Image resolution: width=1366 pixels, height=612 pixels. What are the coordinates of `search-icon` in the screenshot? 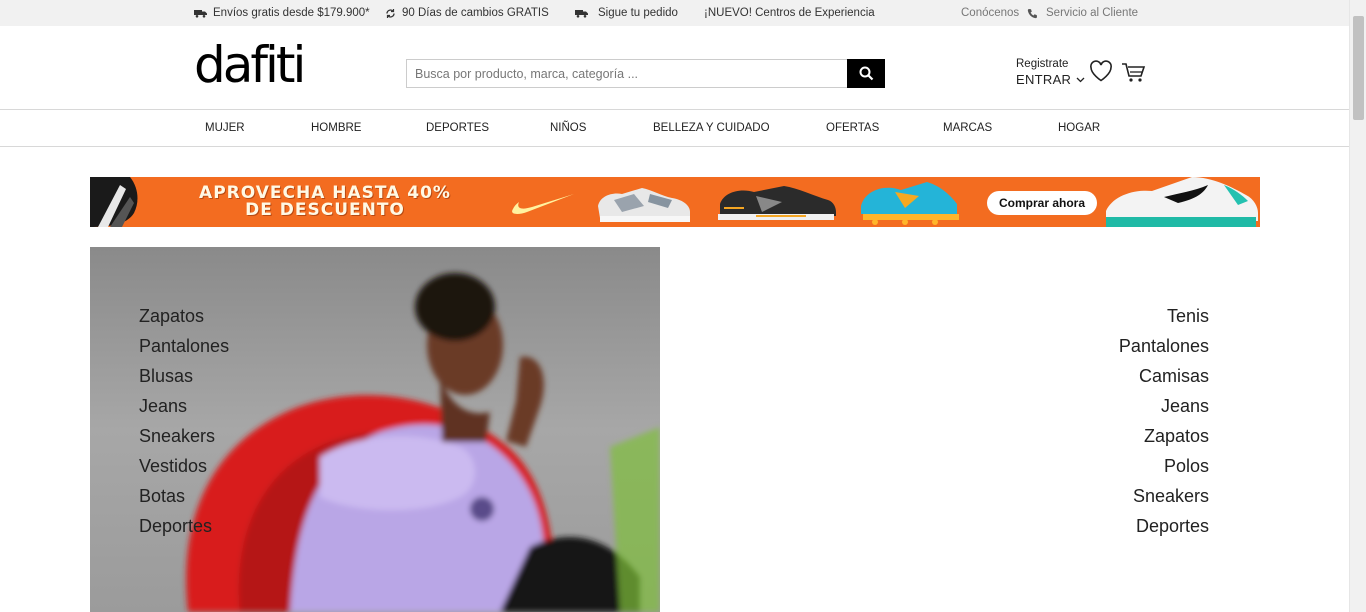 It's located at (866, 73).